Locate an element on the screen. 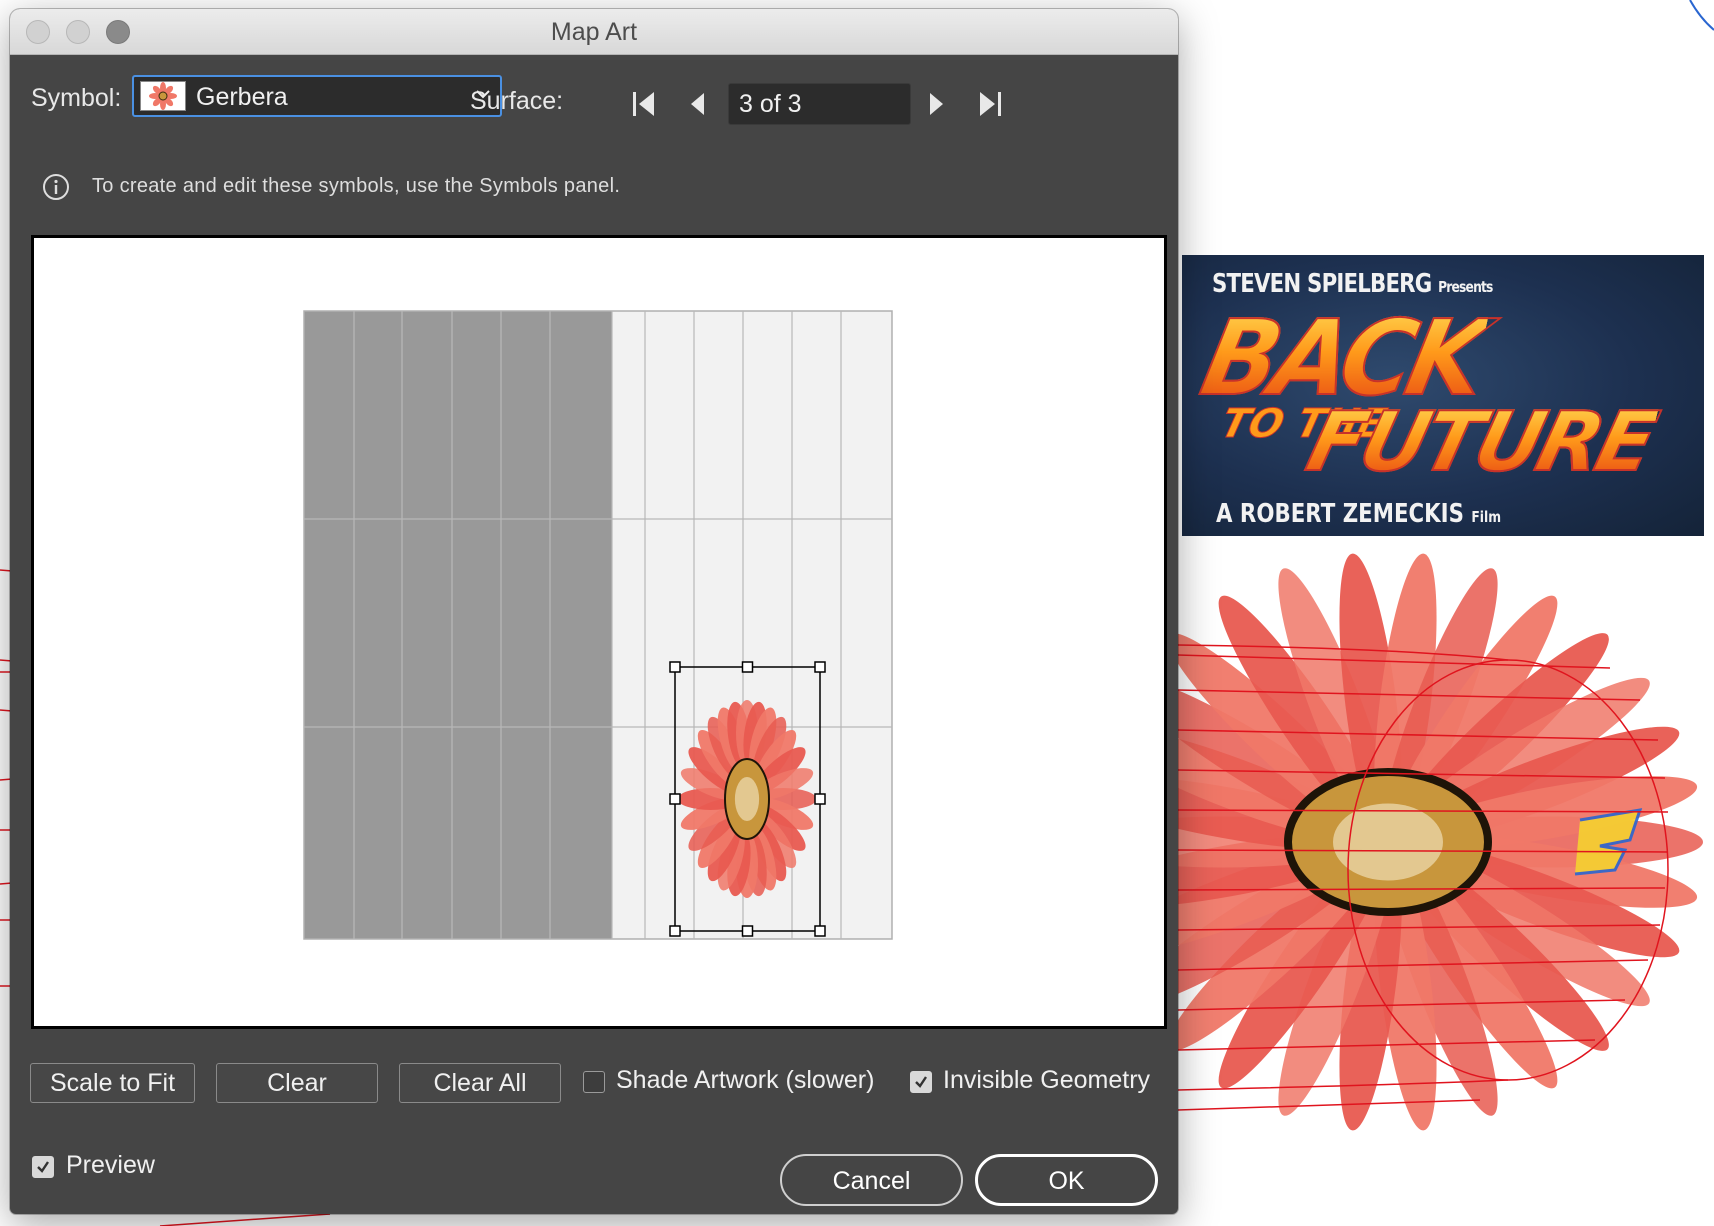 The width and height of the screenshot is (1714, 1226). resize-handle-bottom-right is located at coordinates (820, 931).